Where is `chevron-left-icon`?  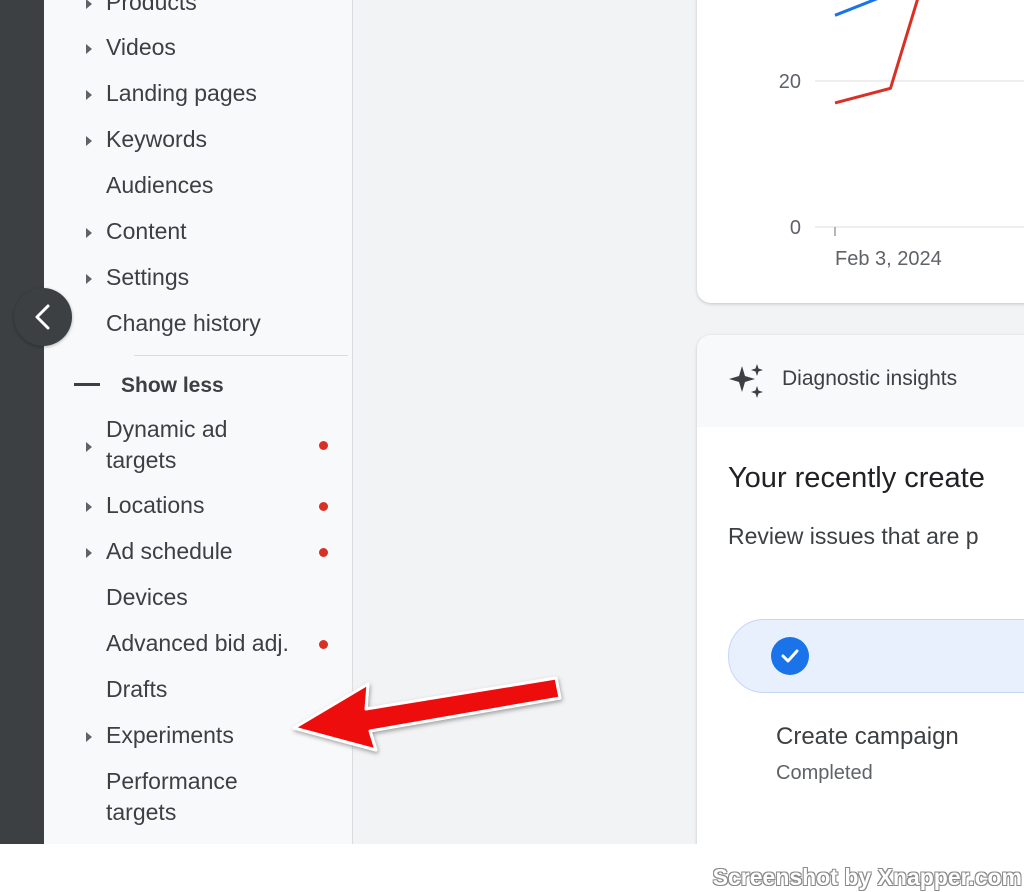 chevron-left-icon is located at coordinates (42, 317).